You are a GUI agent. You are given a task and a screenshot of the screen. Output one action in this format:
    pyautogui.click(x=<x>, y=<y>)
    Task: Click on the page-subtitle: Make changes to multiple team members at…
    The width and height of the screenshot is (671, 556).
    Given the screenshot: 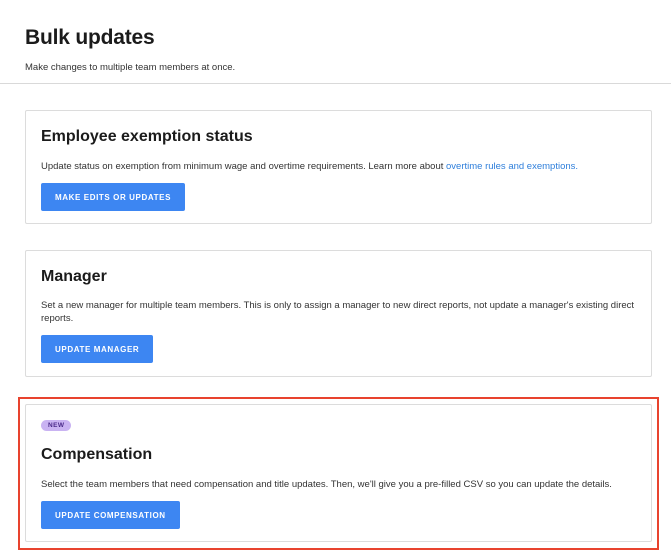 What is the action you would take?
    pyautogui.click(x=130, y=67)
    